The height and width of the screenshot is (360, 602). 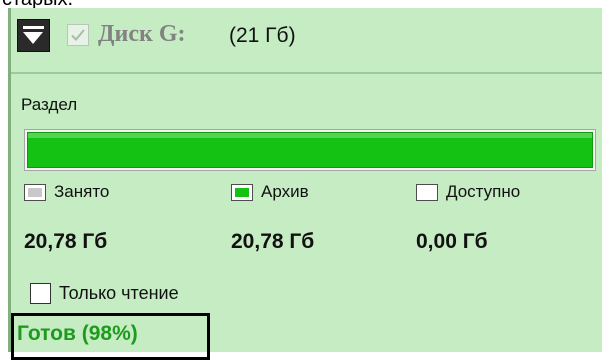 What do you see at coordinates (262, 35) in the screenshot?
I see `disk-size: (21 Гб)` at bounding box center [262, 35].